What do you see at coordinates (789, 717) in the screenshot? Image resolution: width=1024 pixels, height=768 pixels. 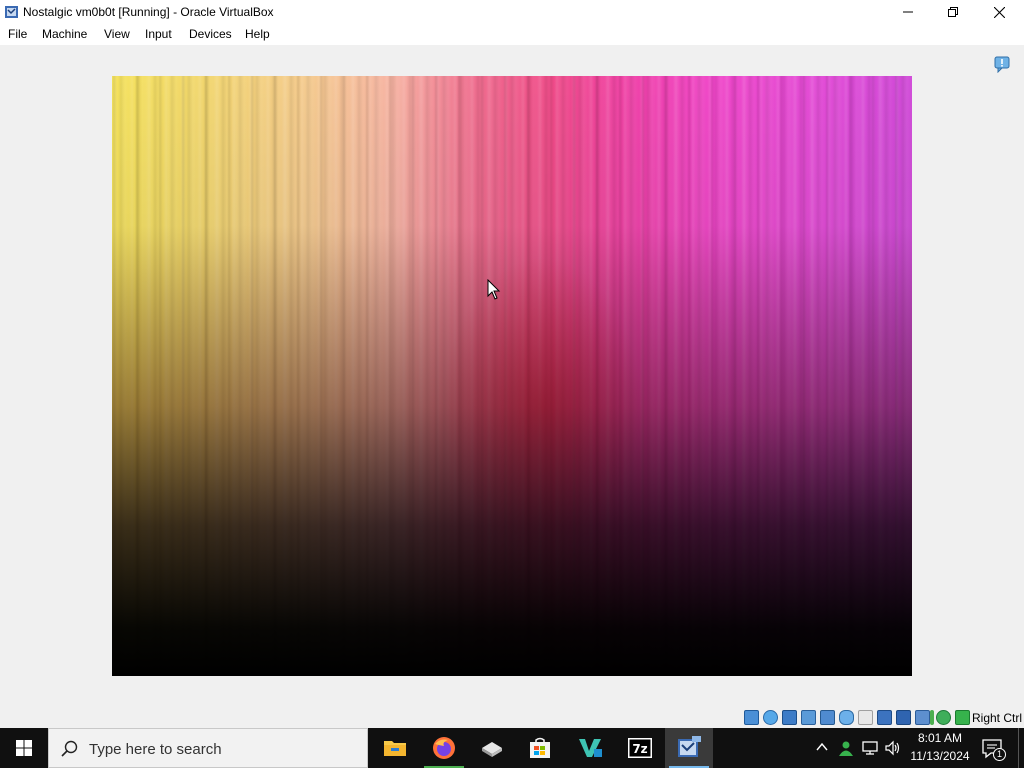 I see `floppy-icon` at bounding box center [789, 717].